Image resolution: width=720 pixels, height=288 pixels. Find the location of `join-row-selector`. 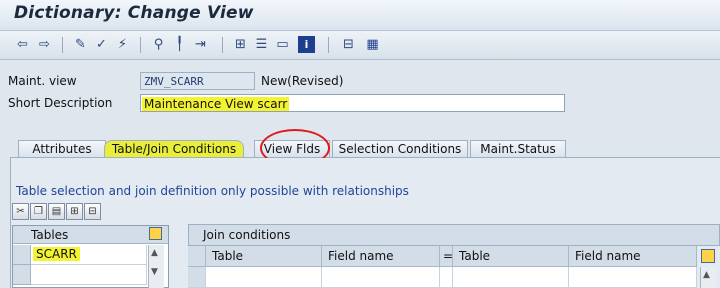

join-row-selector is located at coordinates (197, 277).